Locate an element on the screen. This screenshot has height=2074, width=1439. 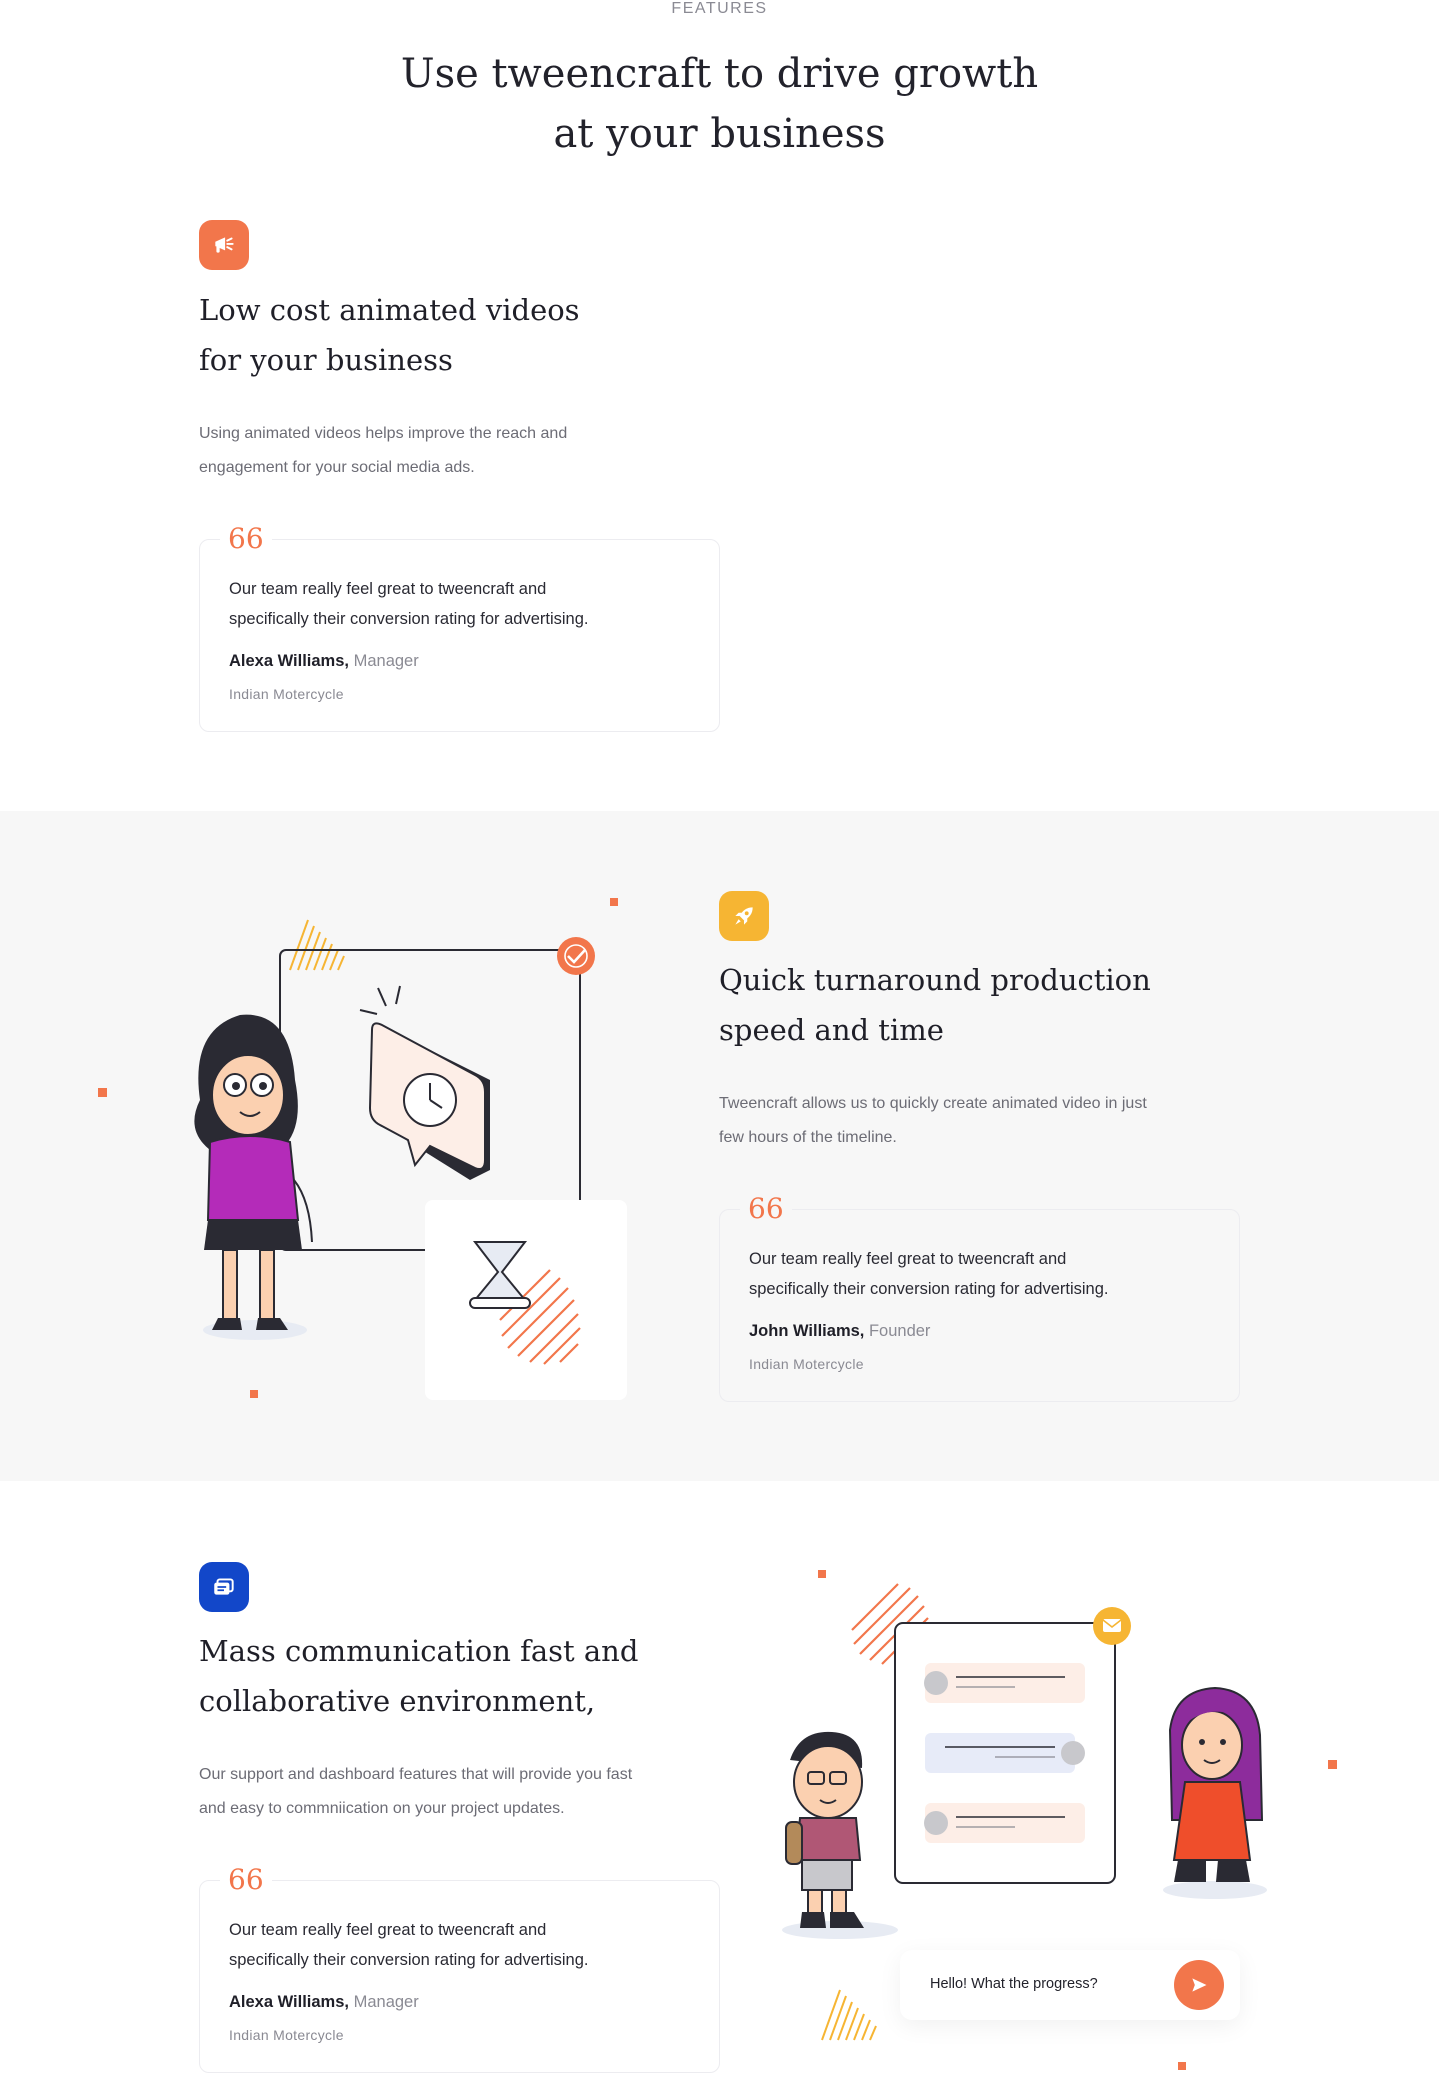
section-eyebrow: FEATURES is located at coordinates (719, 8).